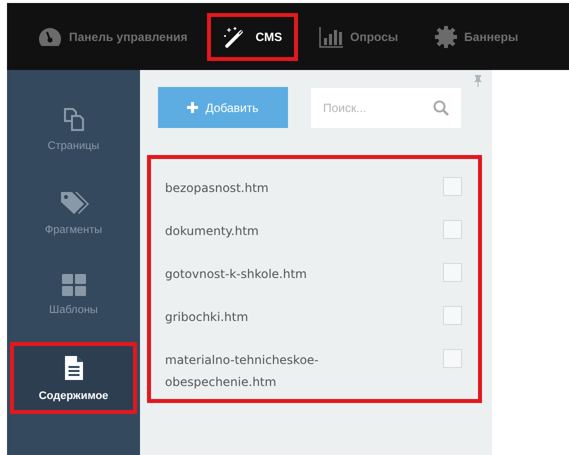  What do you see at coordinates (476, 37) in the screenshot?
I see `nav-tab: Баннеры` at bounding box center [476, 37].